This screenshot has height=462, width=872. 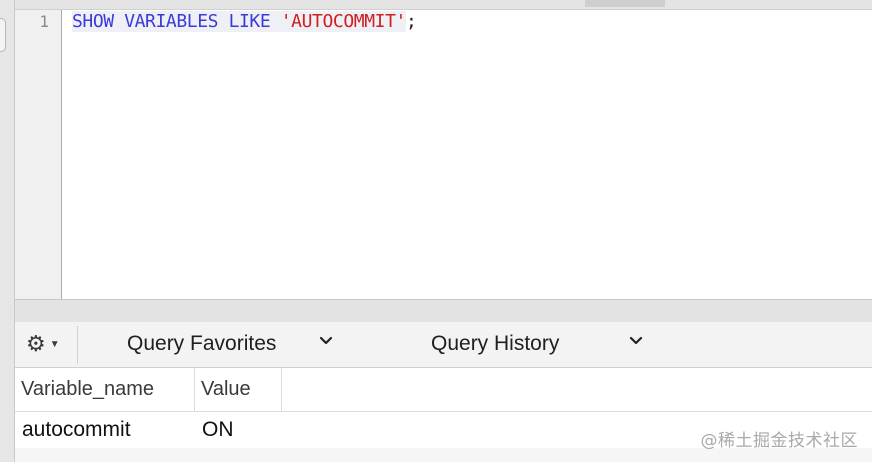 I want to click on window-left-edge, so click(x=7, y=231).